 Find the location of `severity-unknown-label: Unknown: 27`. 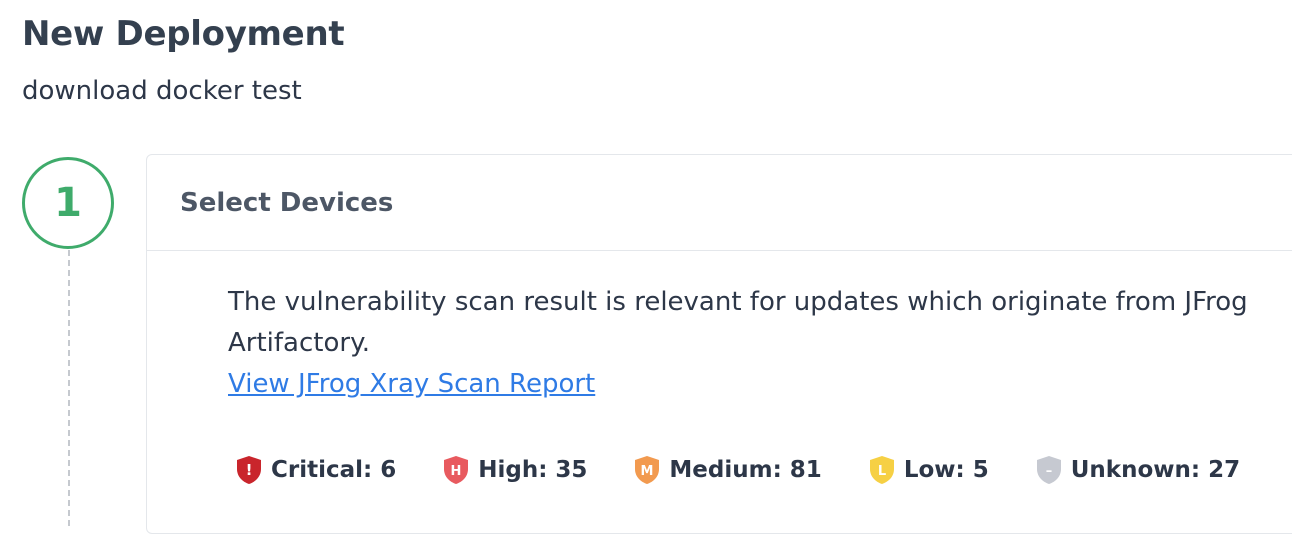

severity-unknown-label: Unknown: 27 is located at coordinates (1155, 470).